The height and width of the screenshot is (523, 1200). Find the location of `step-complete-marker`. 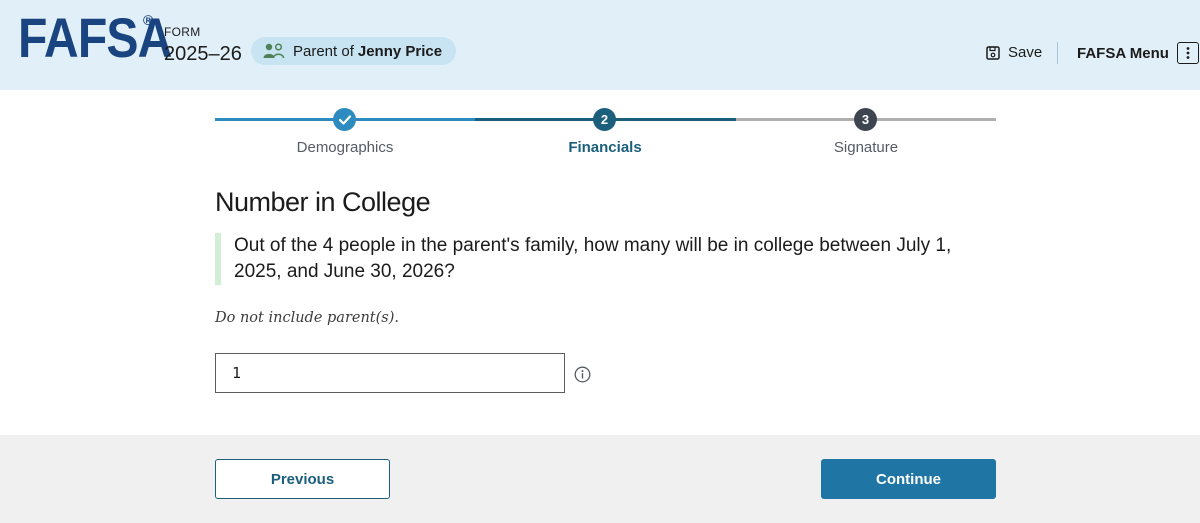

step-complete-marker is located at coordinates (344, 119).